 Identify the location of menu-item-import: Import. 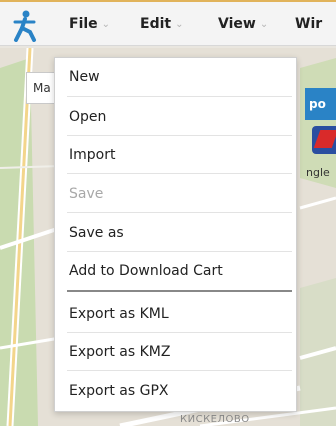
(175, 155).